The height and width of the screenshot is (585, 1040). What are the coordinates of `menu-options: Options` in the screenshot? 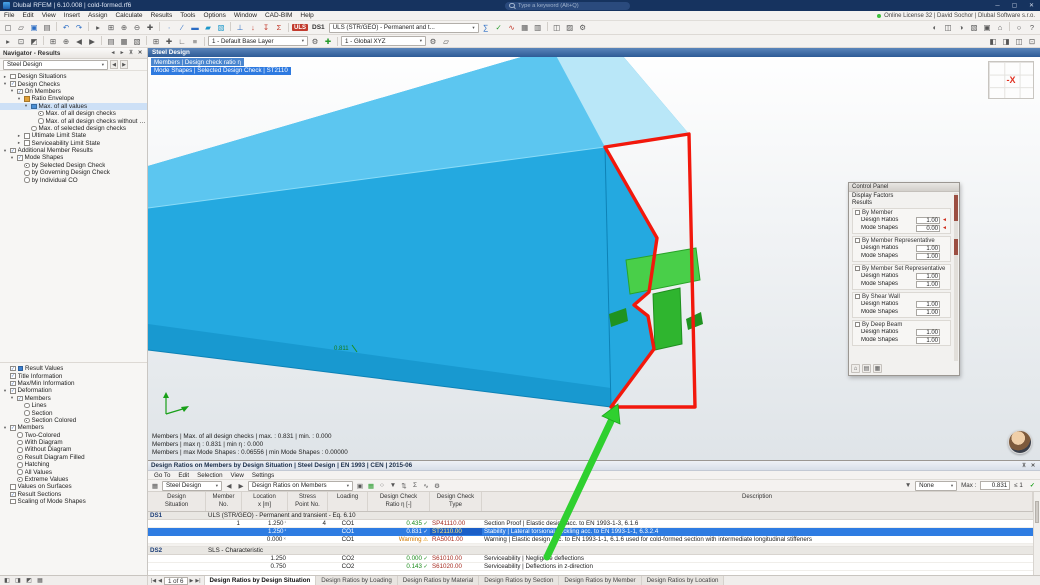 It's located at (214, 15).